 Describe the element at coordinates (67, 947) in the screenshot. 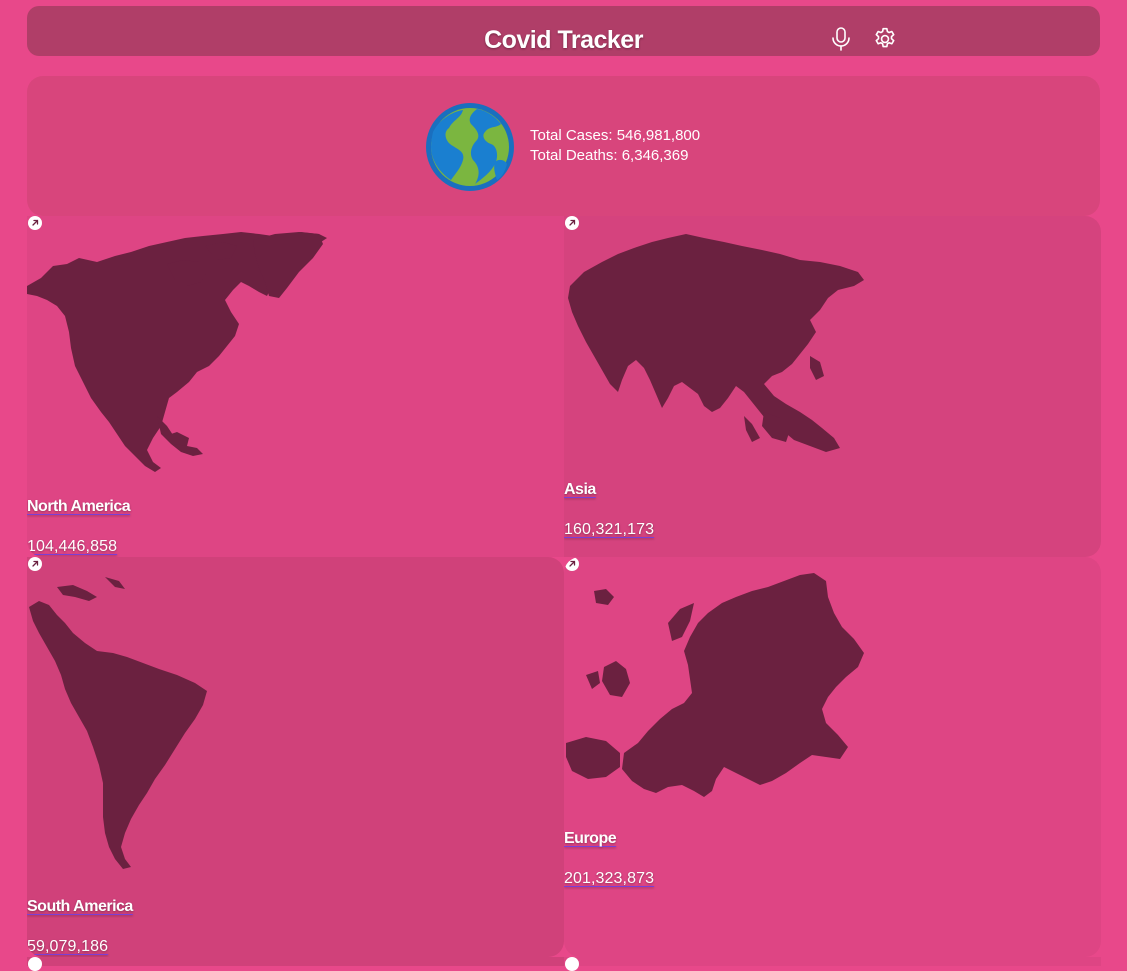

I see `continent-cases: 59,079,186` at that location.